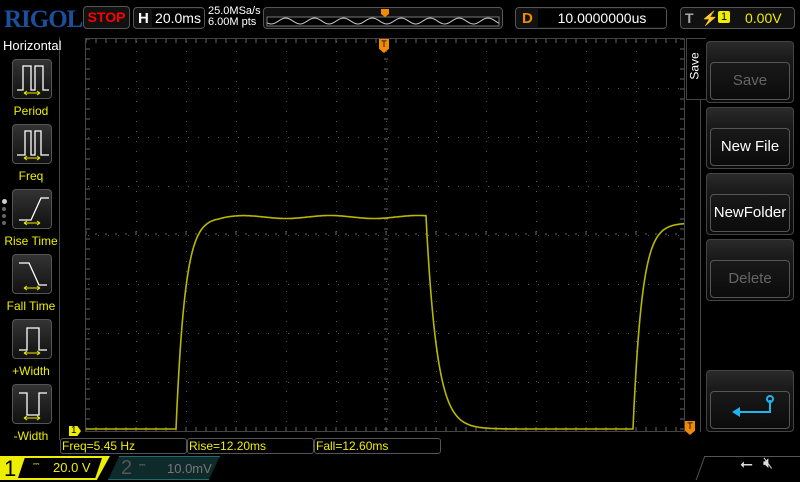 The image size is (800, 482). I want to click on new-file-button: New File, so click(750, 138).